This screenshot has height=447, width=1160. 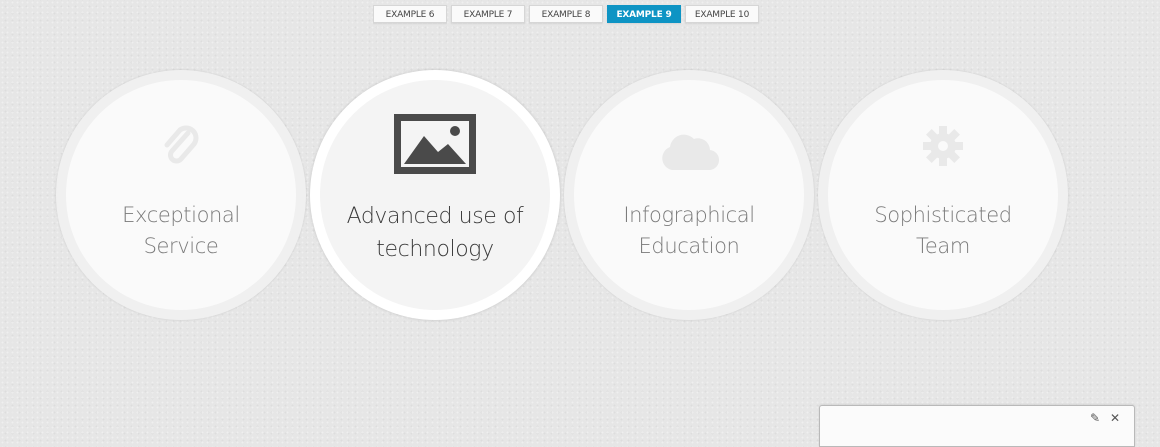 I want to click on image-icon, so click(x=435, y=146).